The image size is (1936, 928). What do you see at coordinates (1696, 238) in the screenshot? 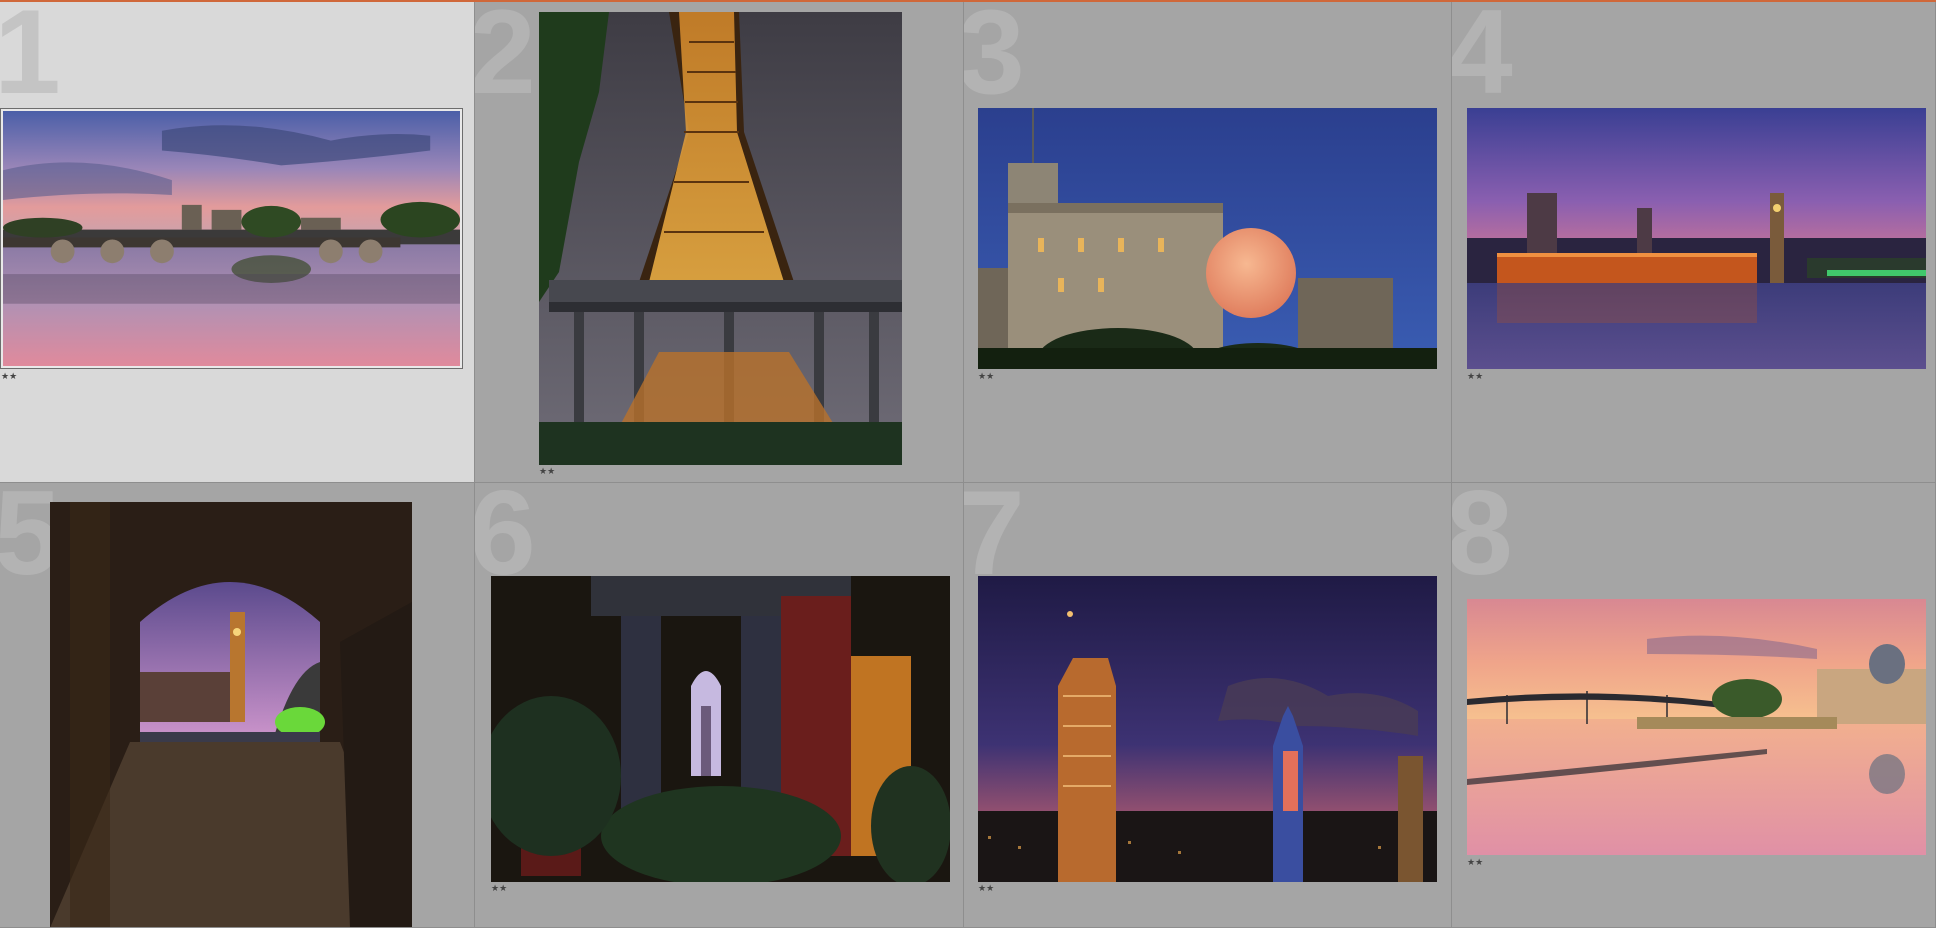
I see `photo-thumbnail-westminster` at bounding box center [1696, 238].